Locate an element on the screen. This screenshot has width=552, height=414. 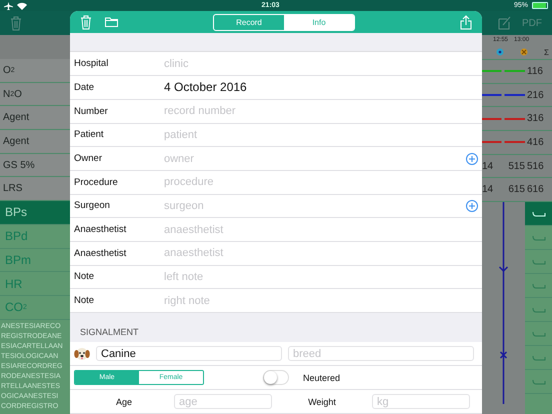
breed-field: breed is located at coordinates (381, 353).